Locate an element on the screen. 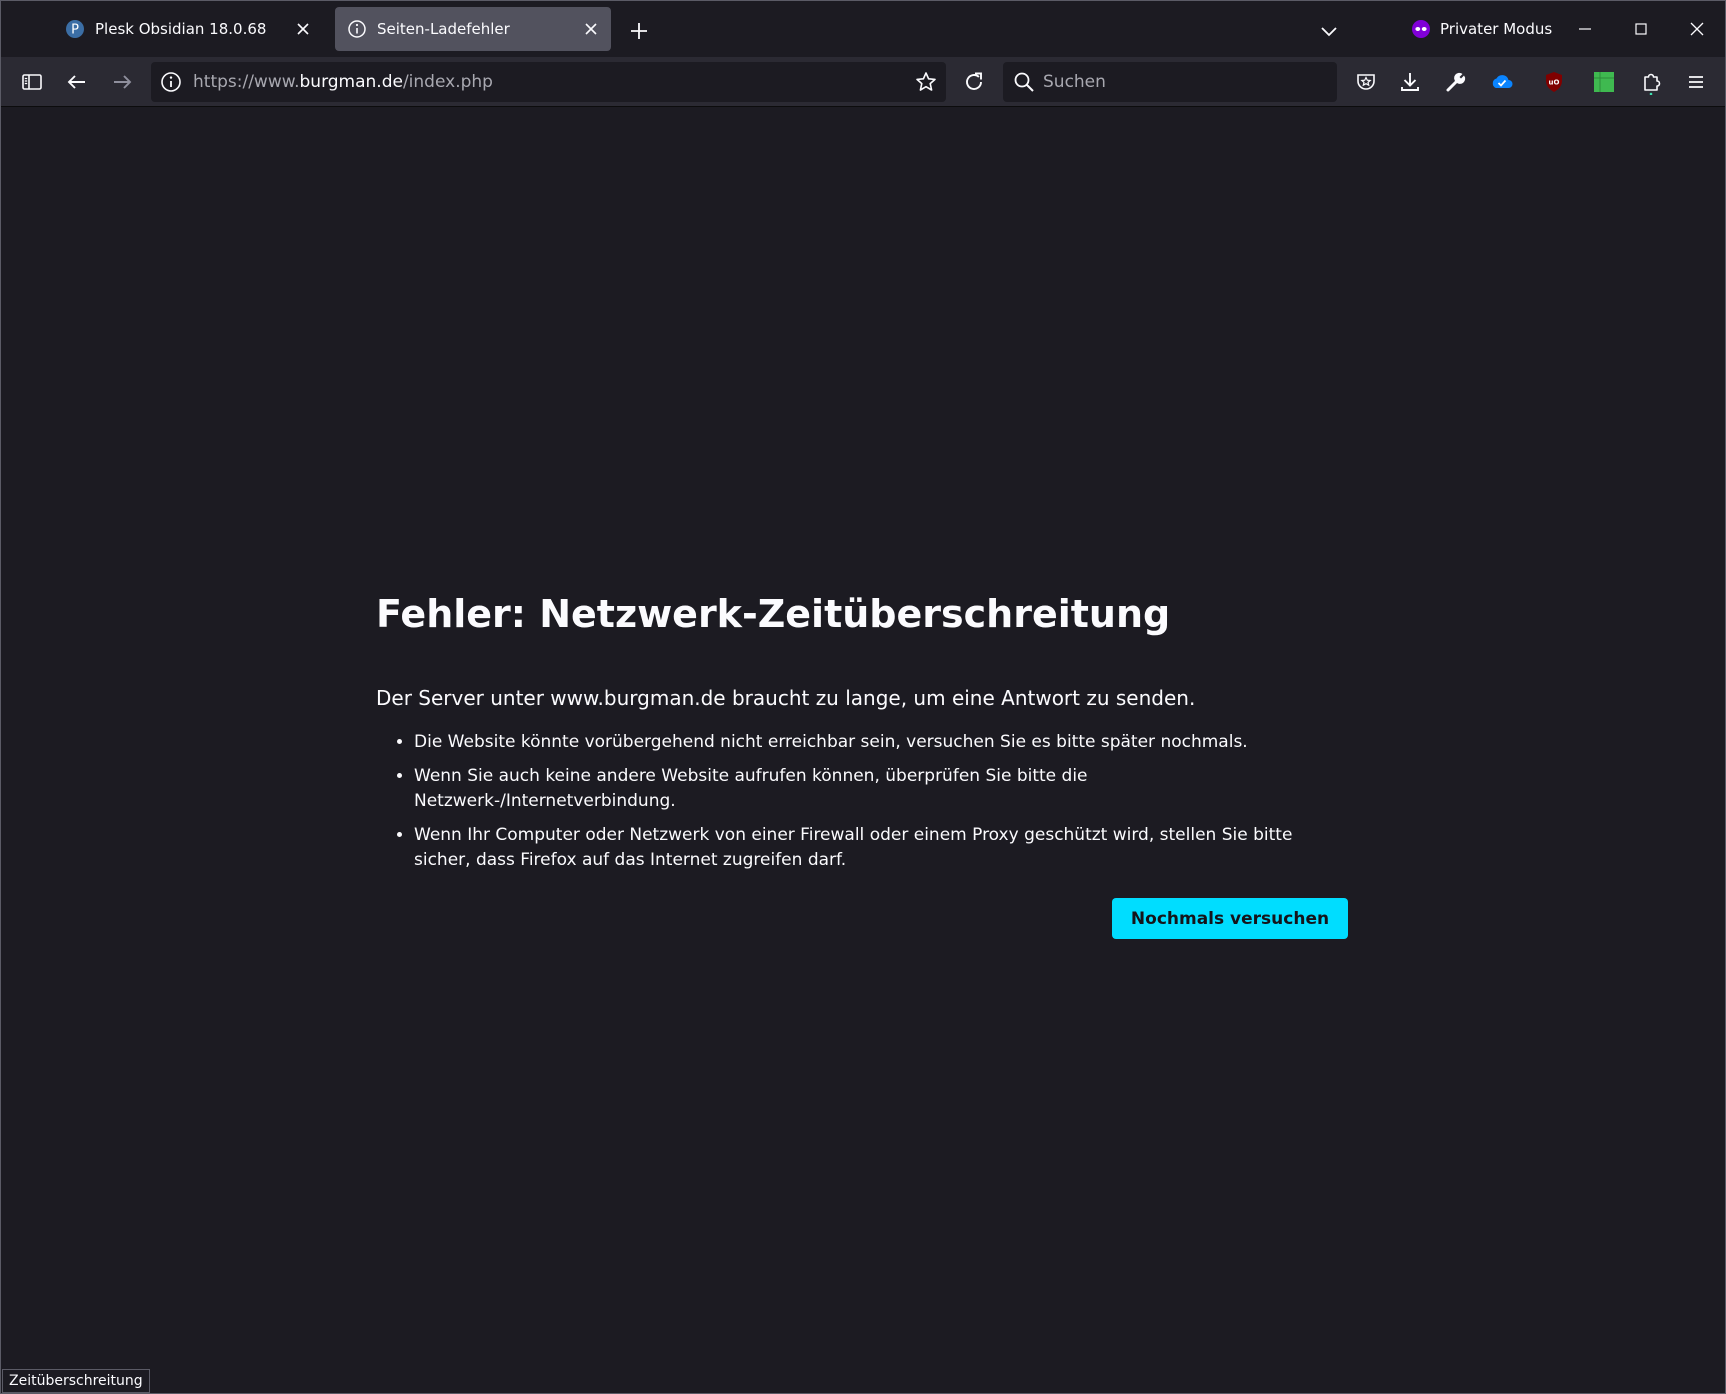 The image size is (1726, 1394). minimize-icon is located at coordinates (1585, 29).